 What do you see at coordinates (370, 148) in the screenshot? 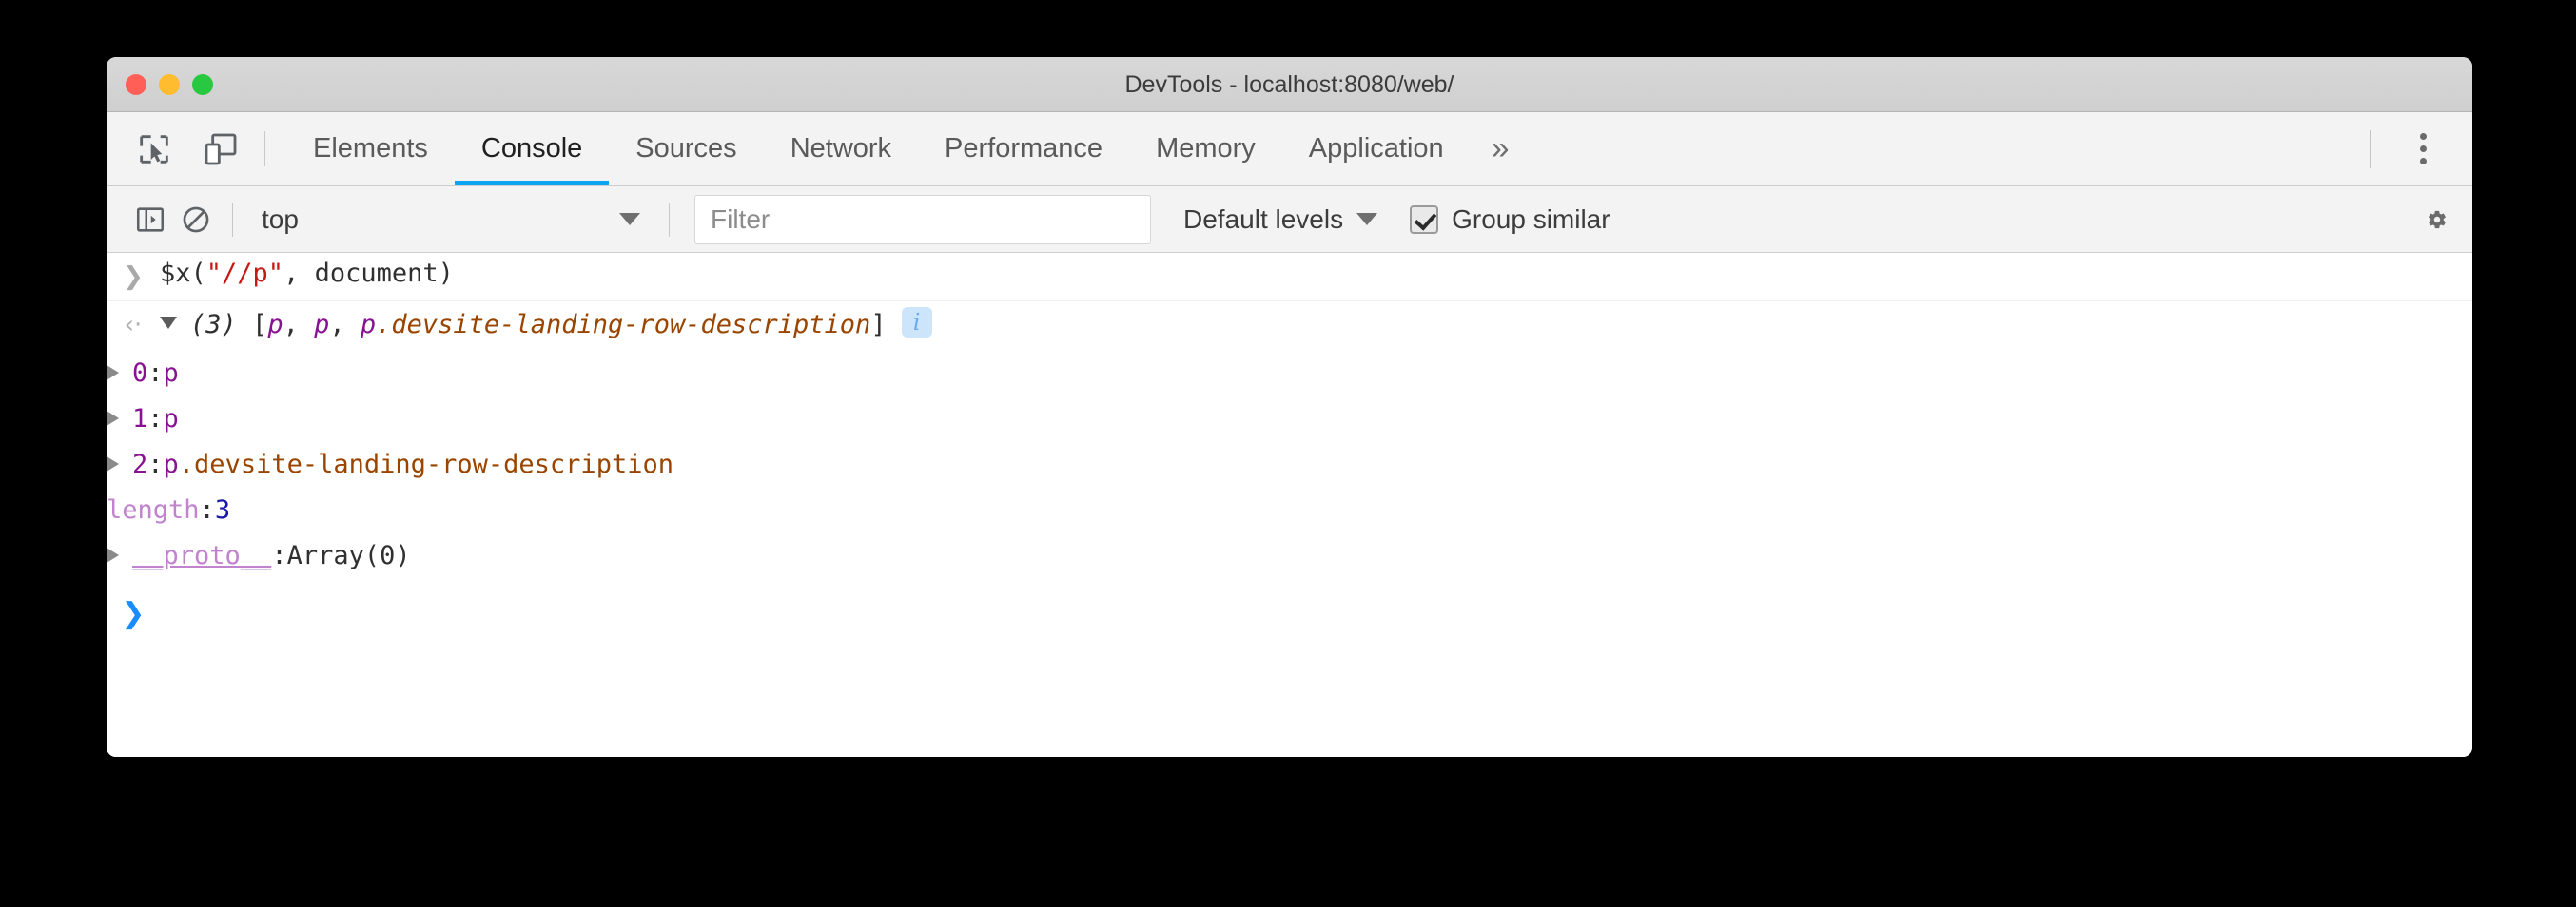
I see `tab-elements: Elements` at bounding box center [370, 148].